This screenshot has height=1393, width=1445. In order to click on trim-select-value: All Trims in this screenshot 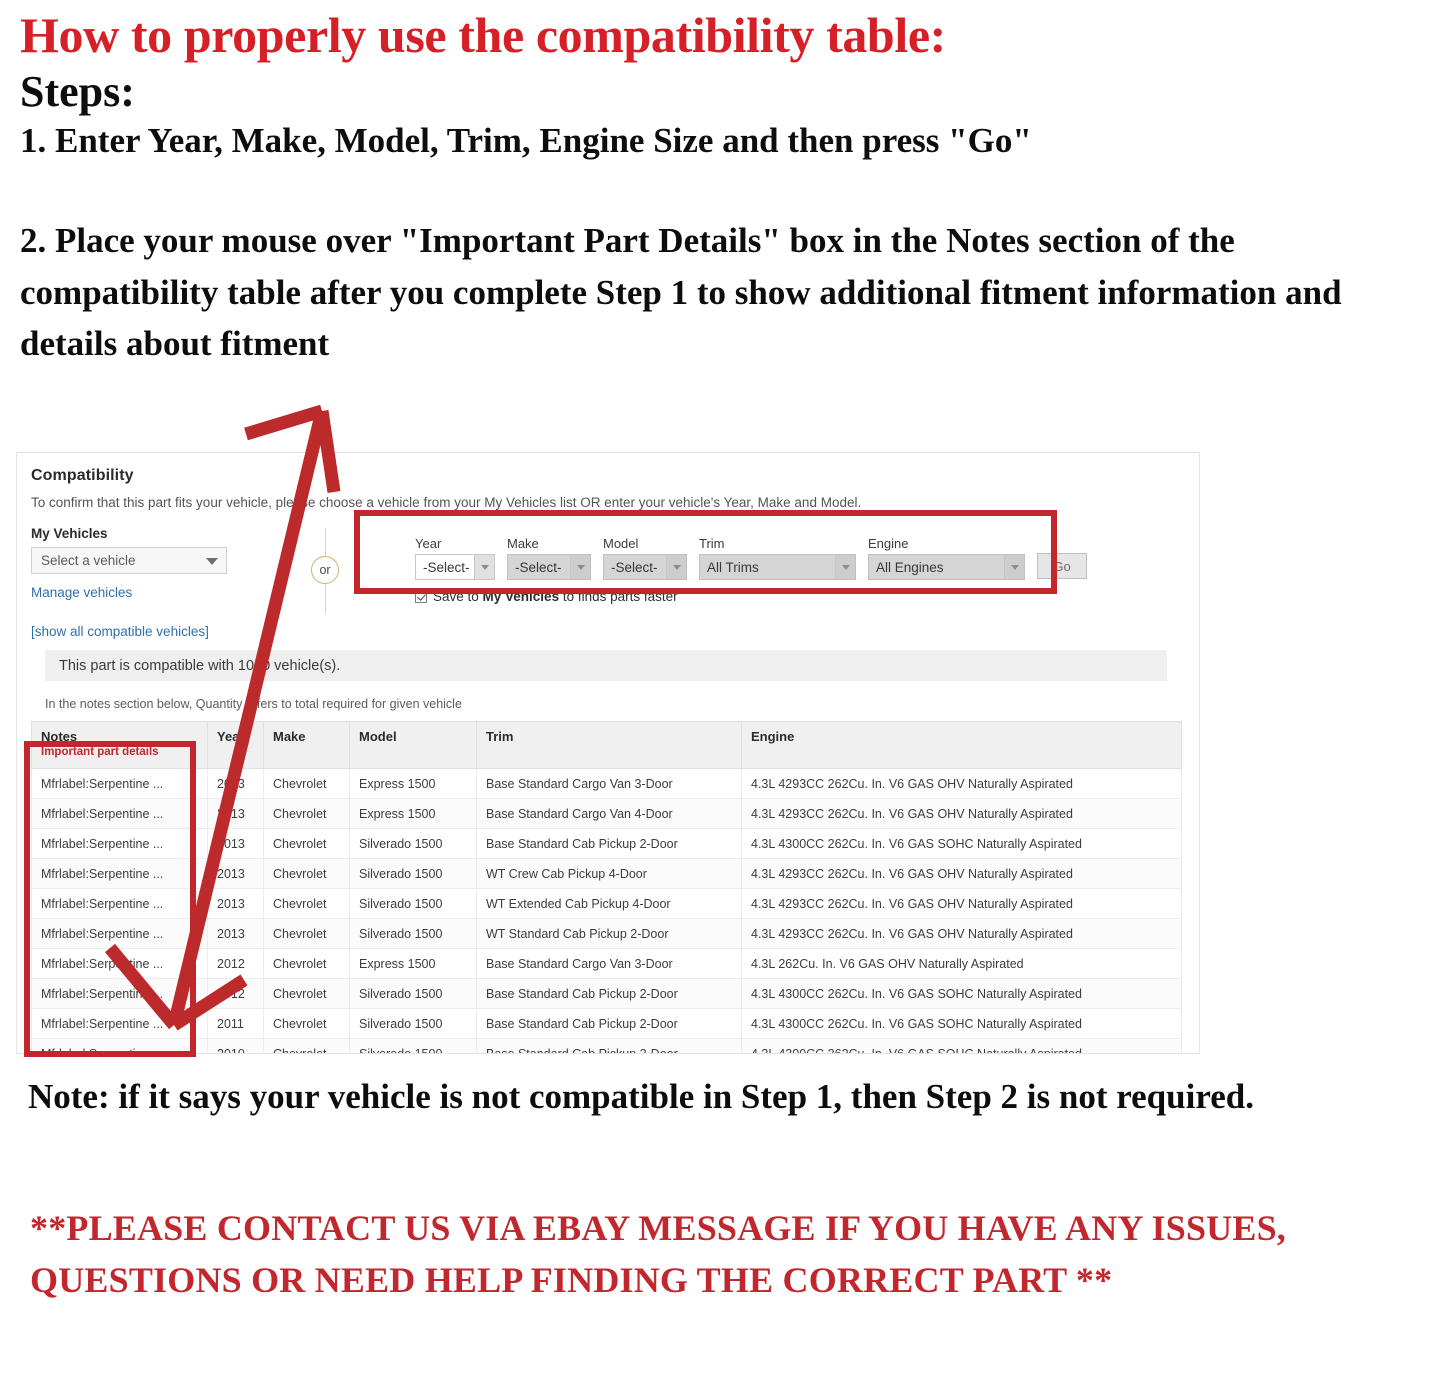, I will do `click(733, 567)`.